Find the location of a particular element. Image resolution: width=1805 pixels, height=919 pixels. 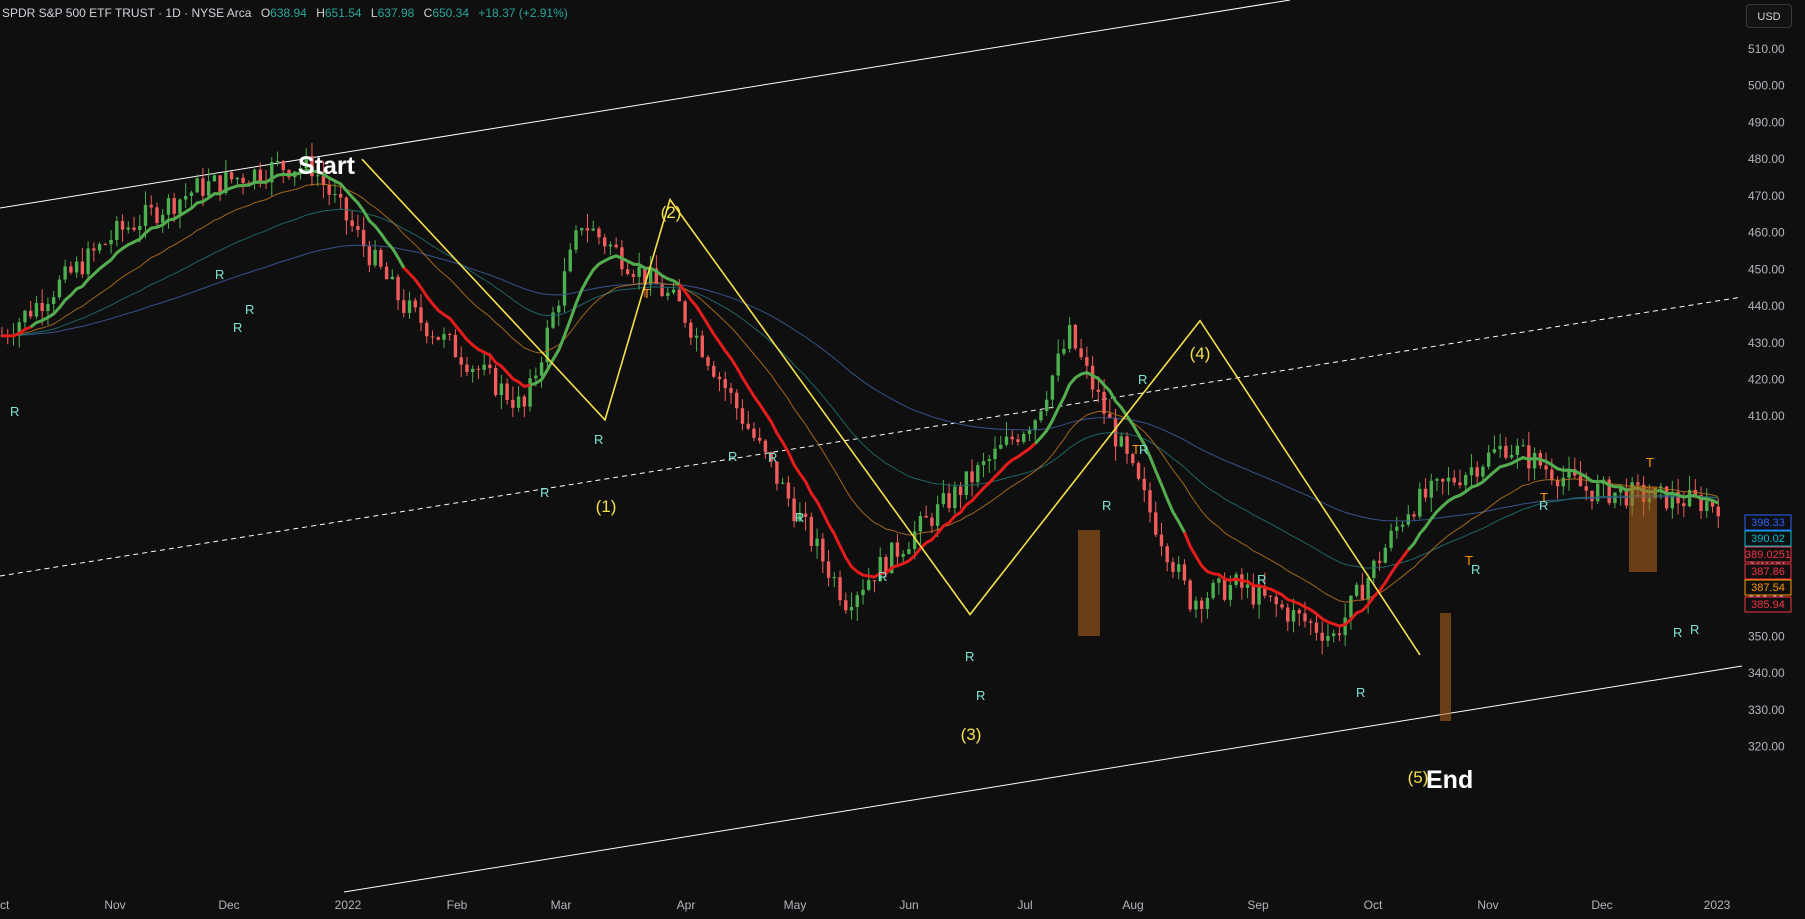

symbol-name: SPDR S&P 500 ETF TRUST is located at coordinates (78, 13).